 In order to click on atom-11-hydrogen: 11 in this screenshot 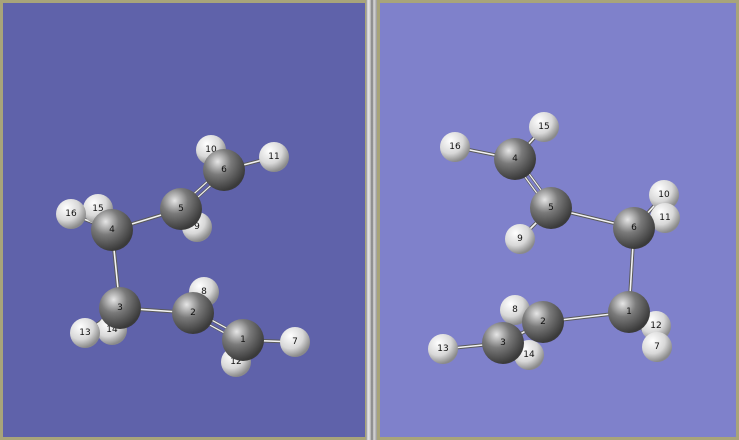, I will do `click(274, 157)`.